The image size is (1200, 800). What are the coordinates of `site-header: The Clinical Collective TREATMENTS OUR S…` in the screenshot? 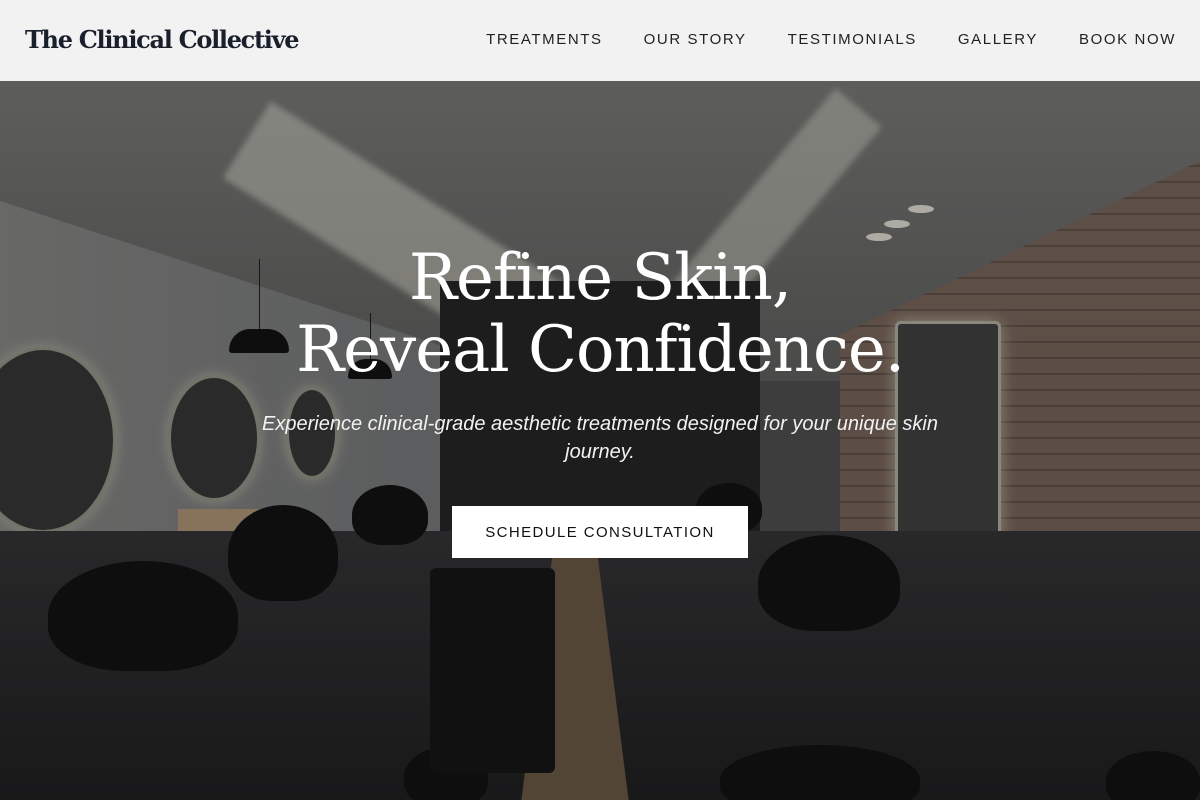 It's located at (600, 40).